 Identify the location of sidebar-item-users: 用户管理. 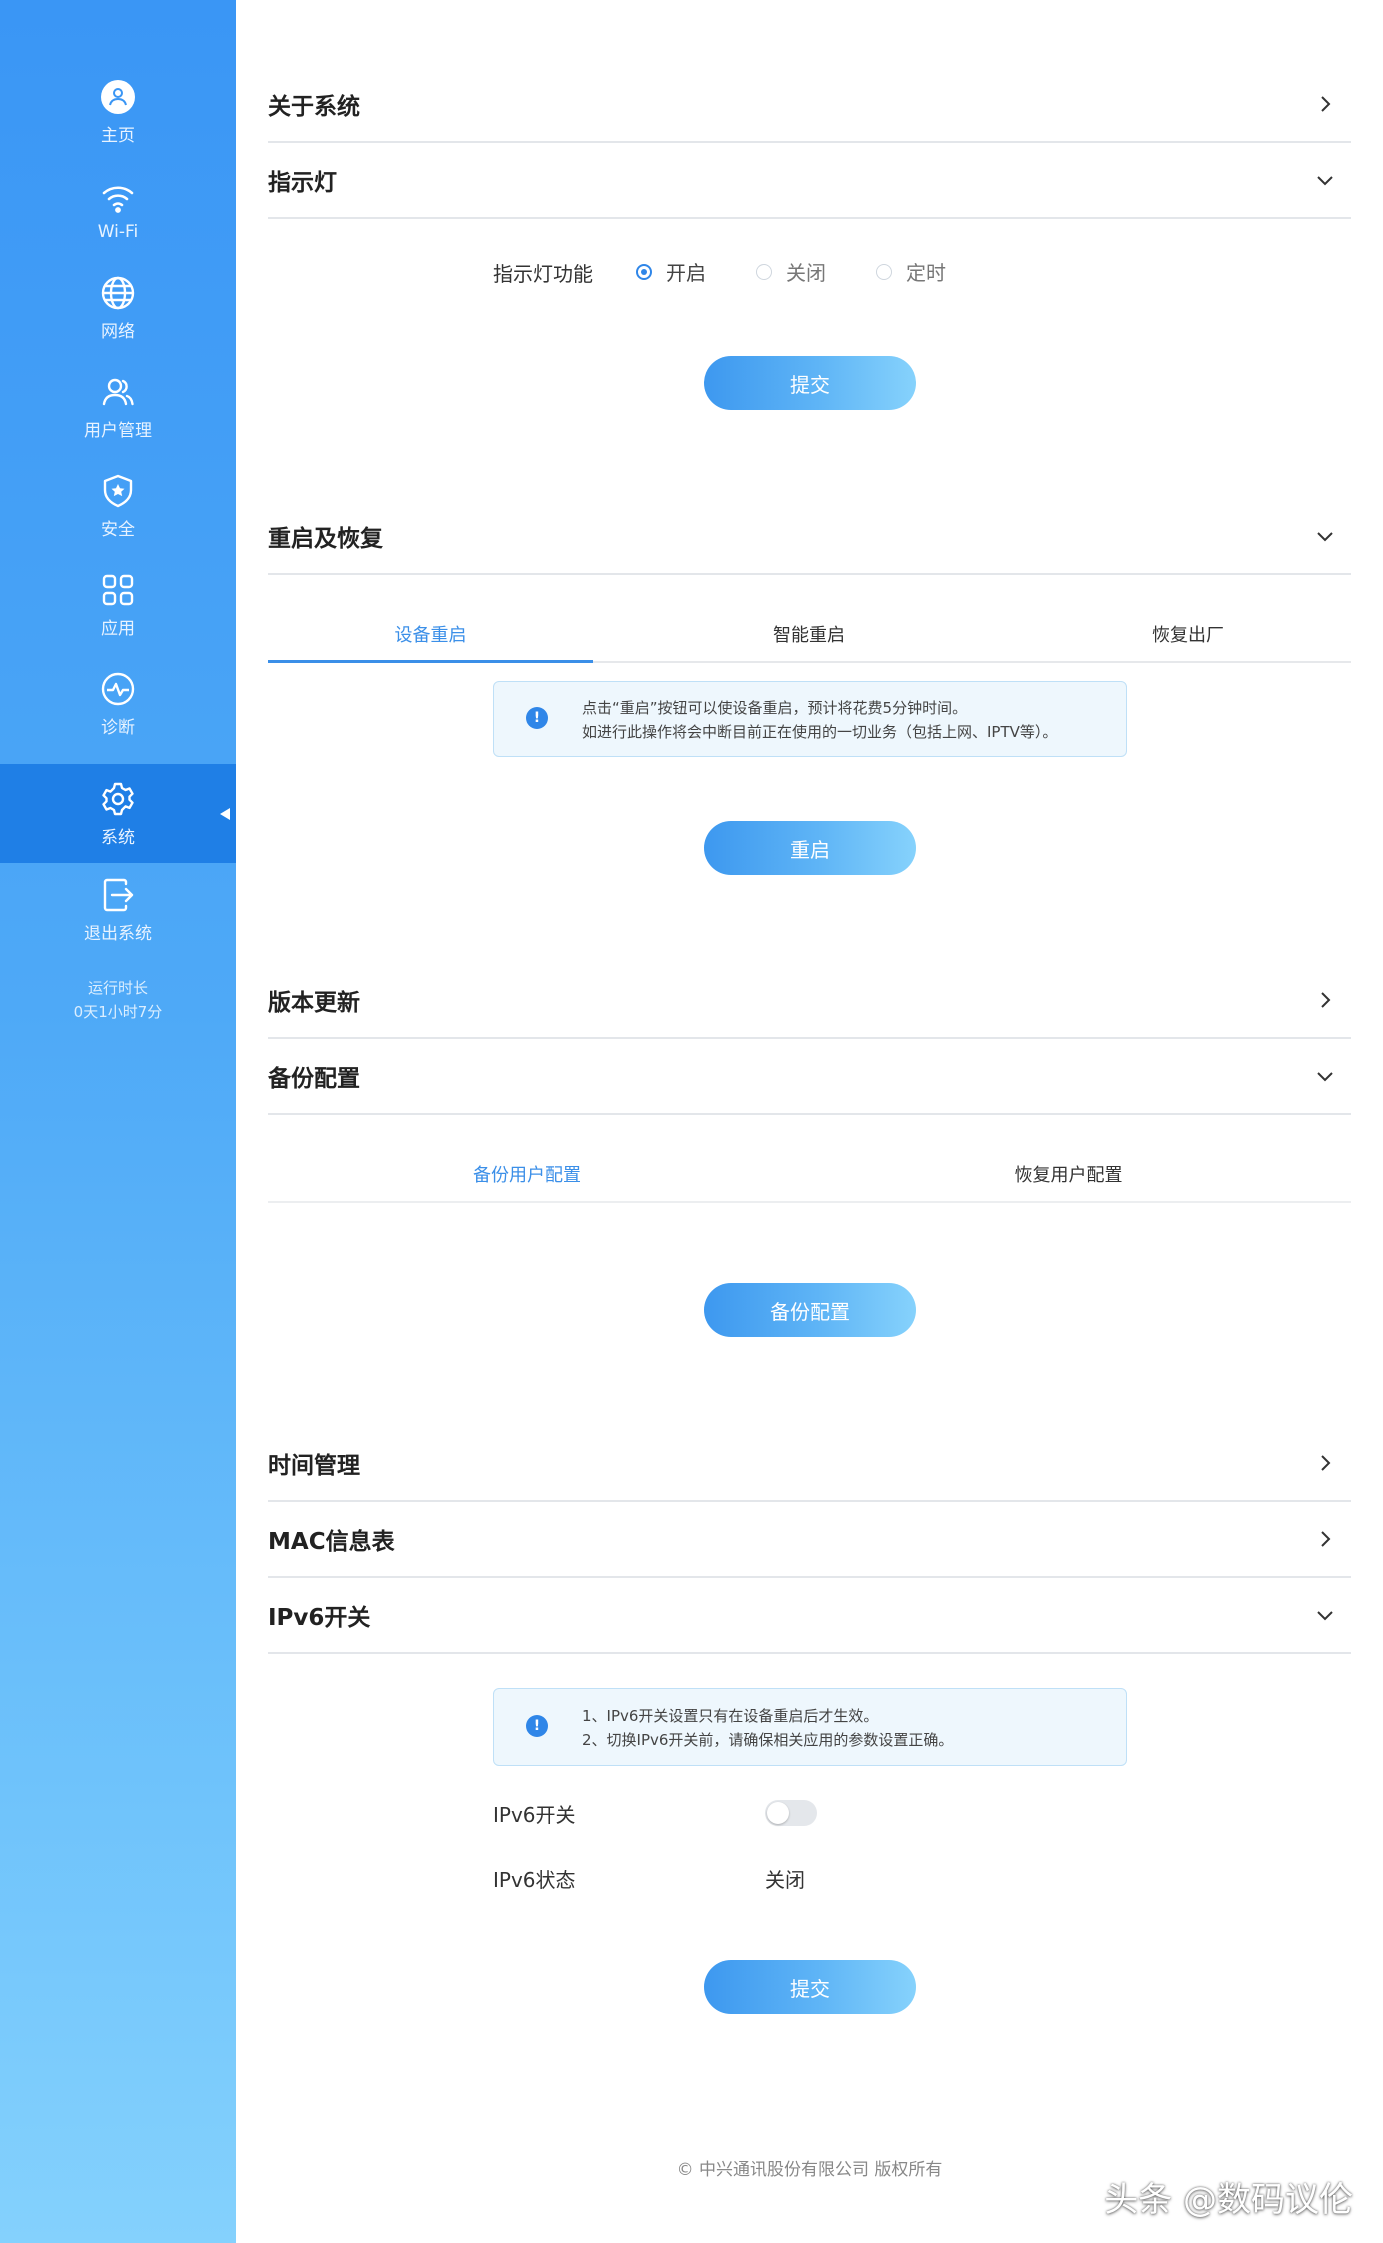
(118, 406).